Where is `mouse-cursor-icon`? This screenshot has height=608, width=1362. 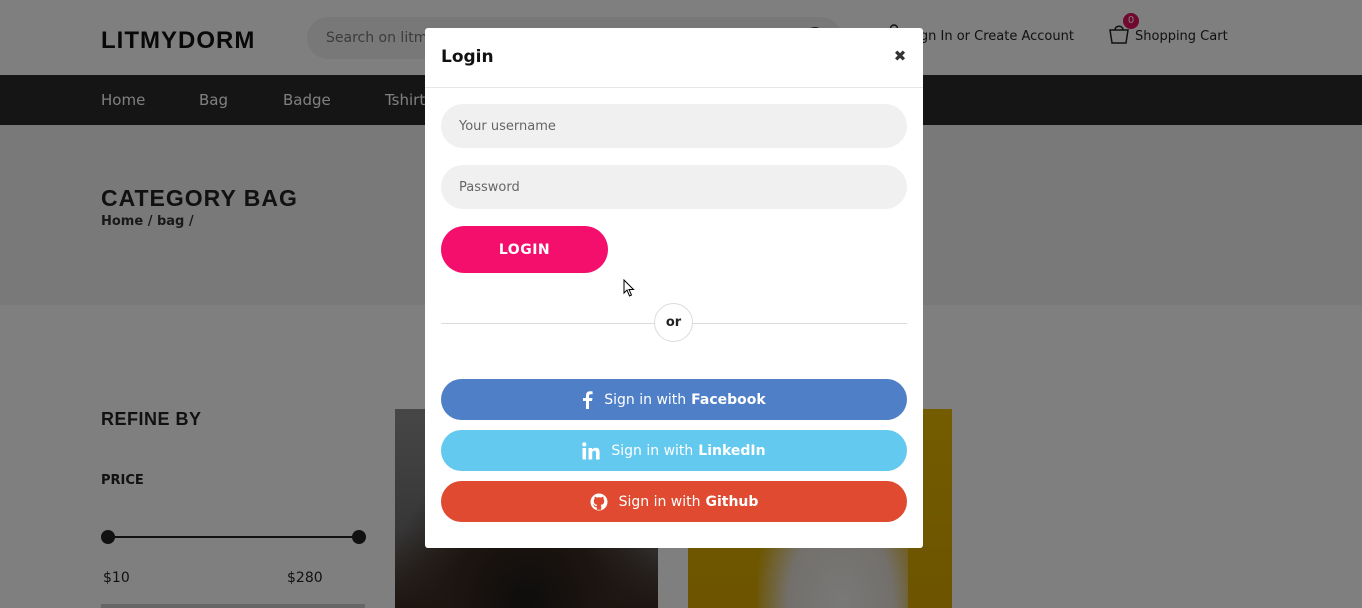 mouse-cursor-icon is located at coordinates (629, 288).